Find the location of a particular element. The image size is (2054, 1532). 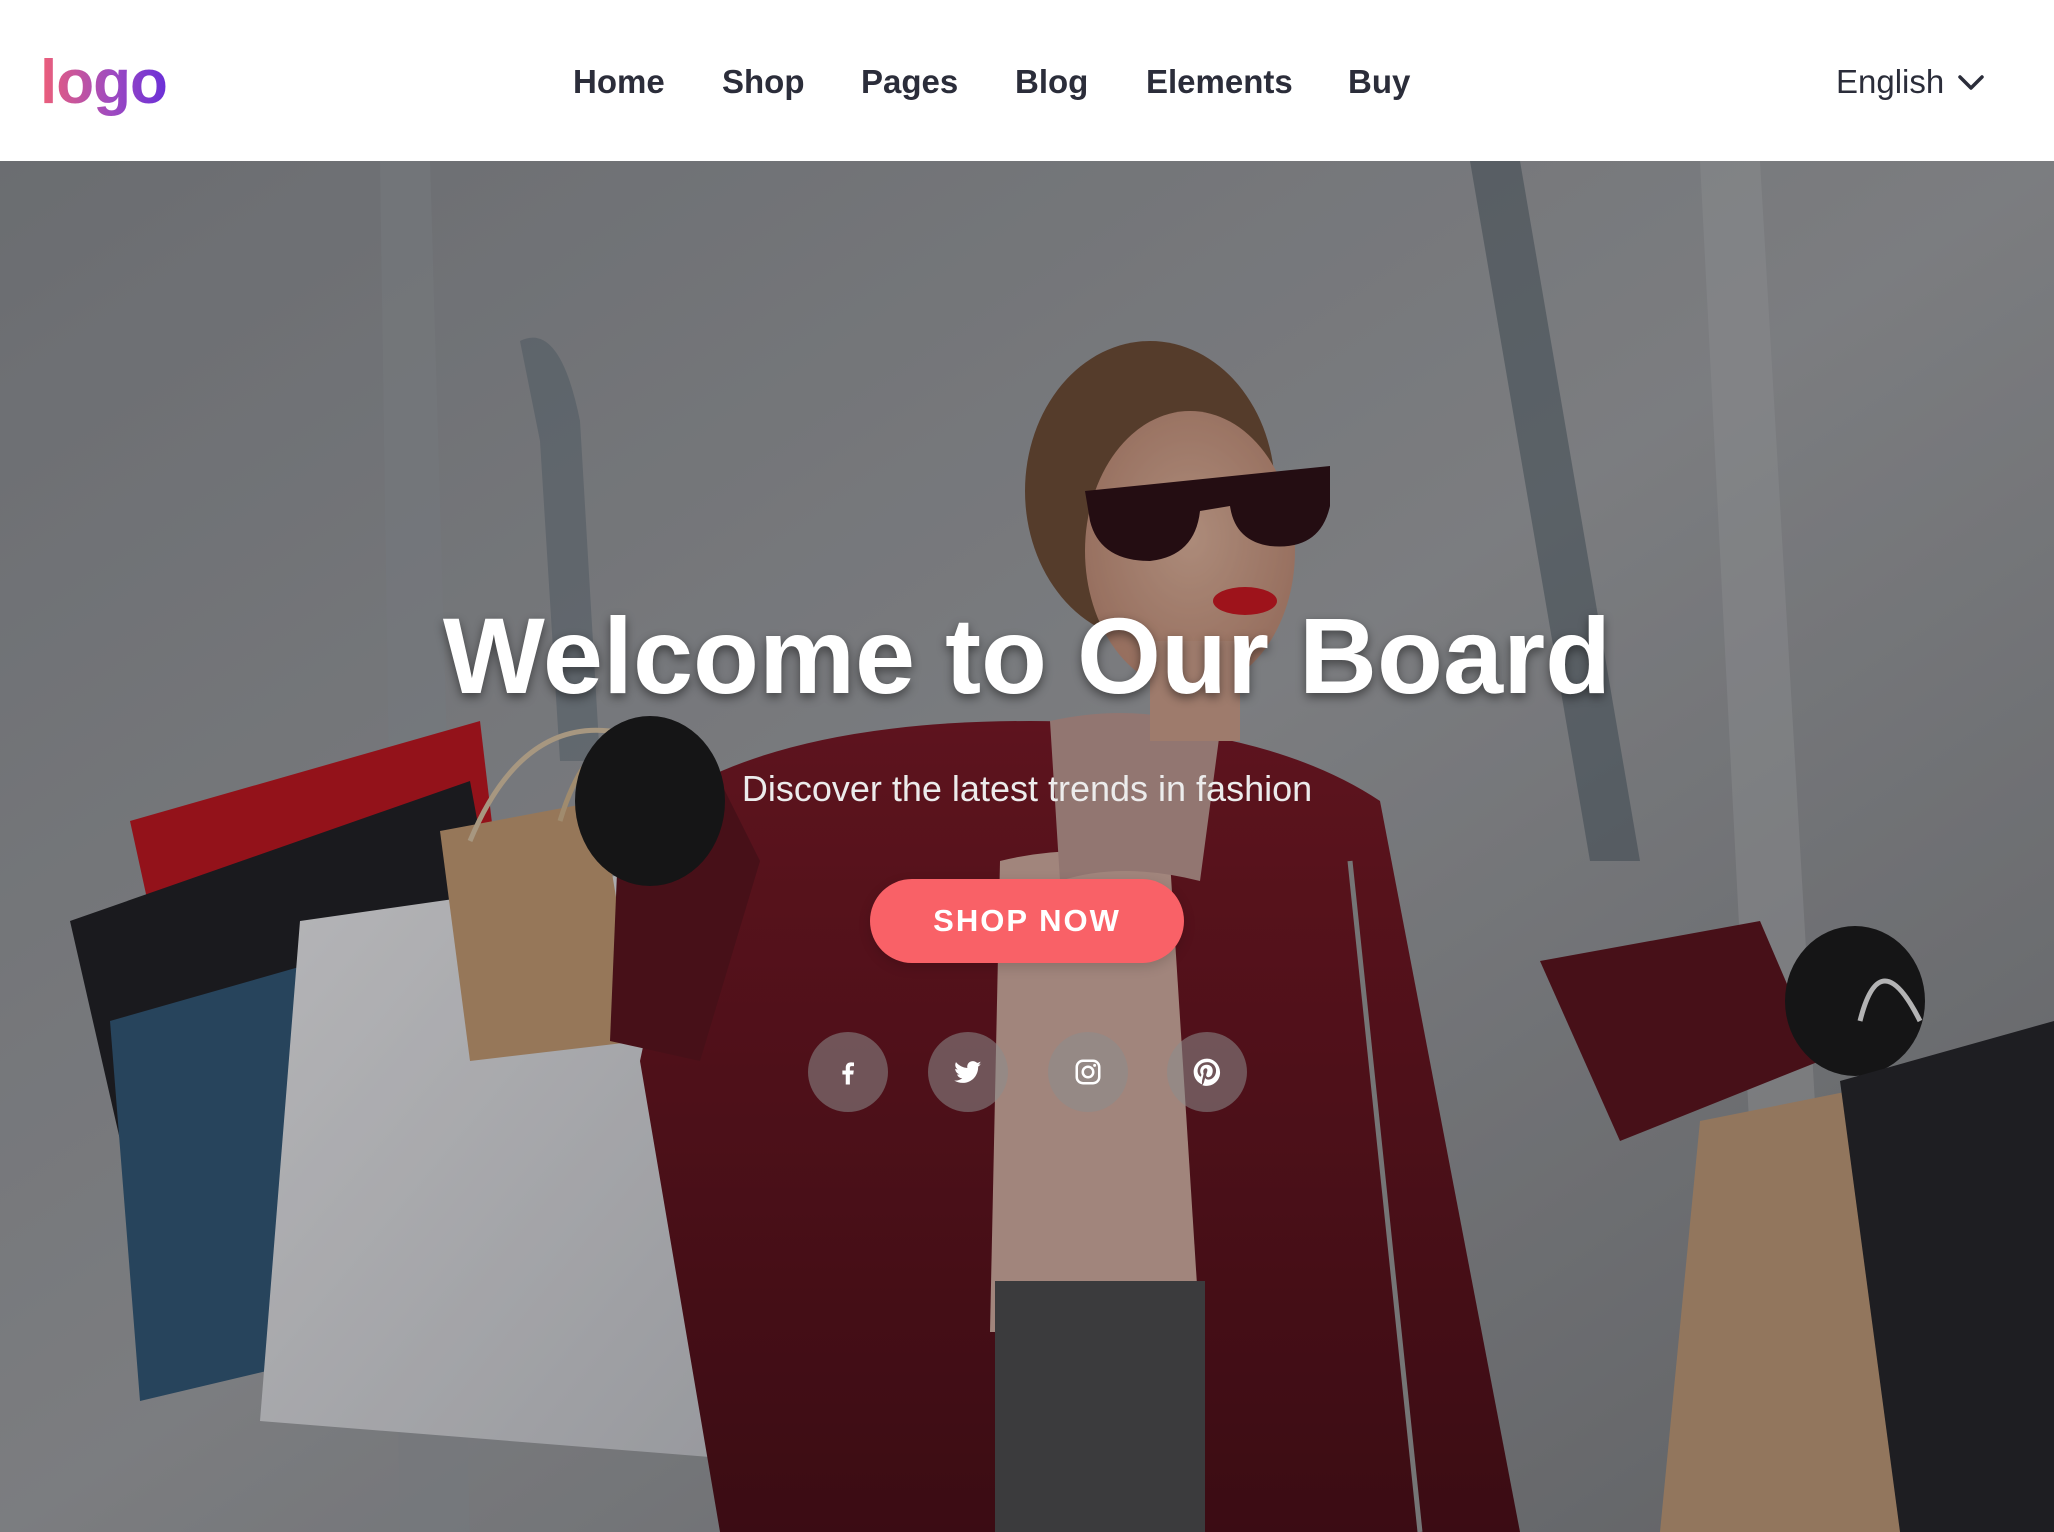

main-nav: Home Shop Pages Blog Elements Buy is located at coordinates (1027, 82).